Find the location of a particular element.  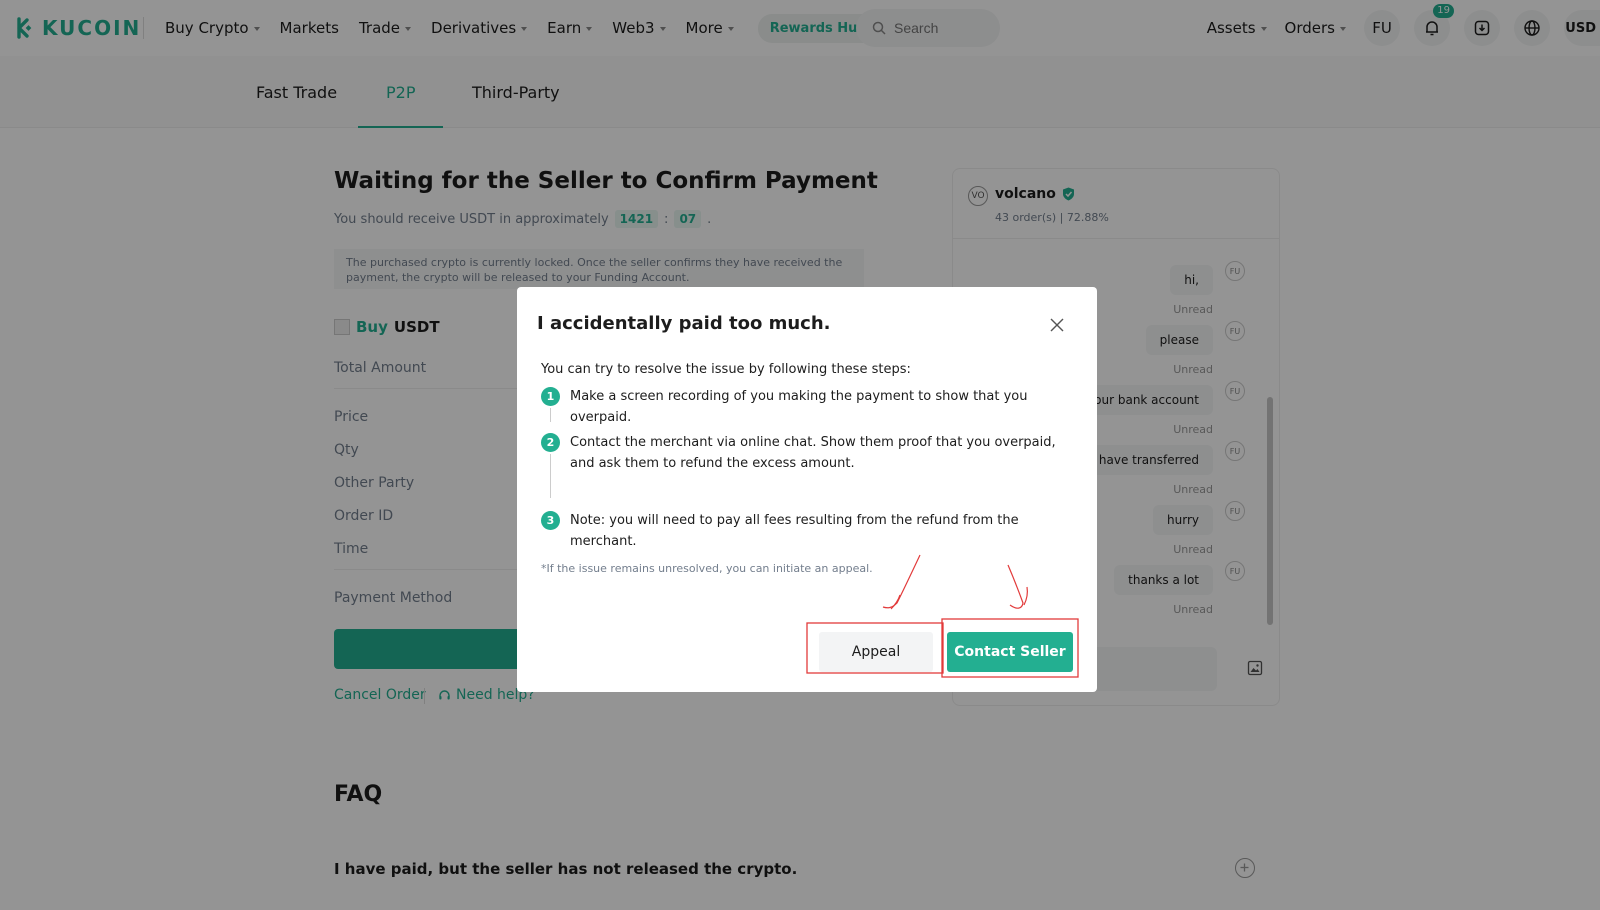

step-number: 1 is located at coordinates (550, 396).